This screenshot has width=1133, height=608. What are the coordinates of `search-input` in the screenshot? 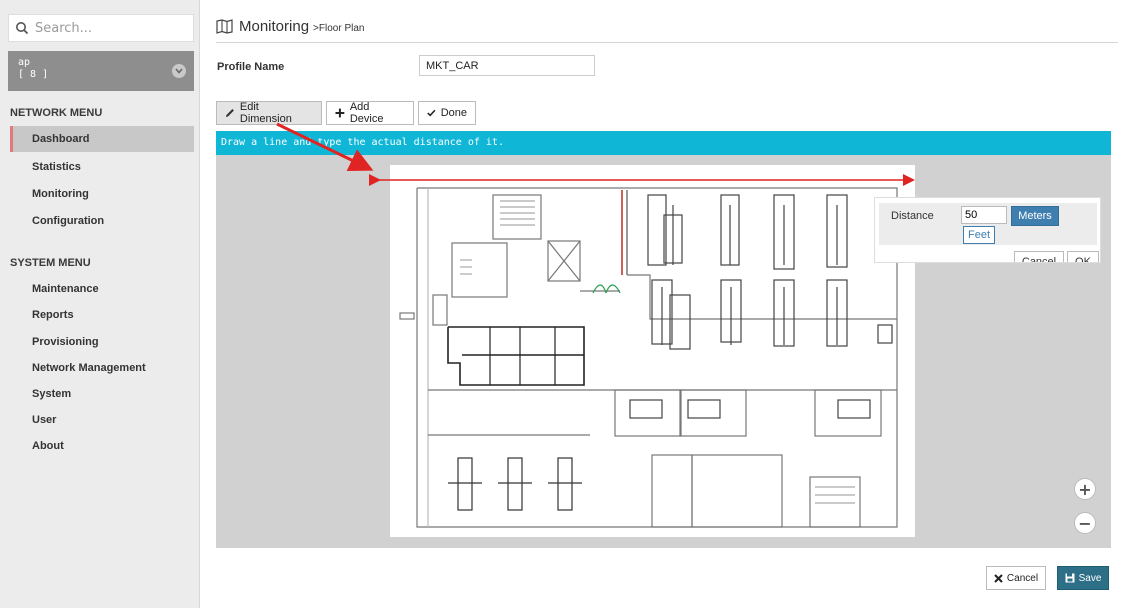 It's located at (110, 28).